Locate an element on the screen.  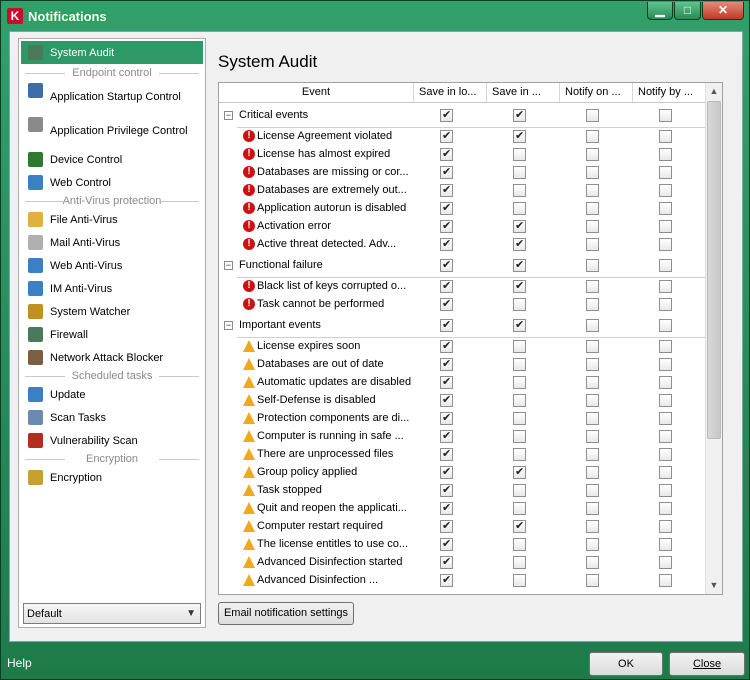
table-row: License expires soon is located at coordinates (462, 347).